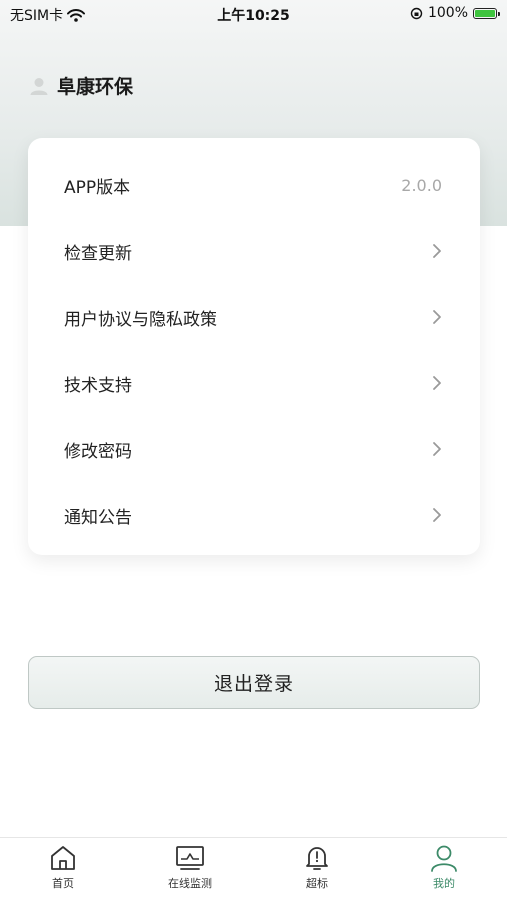  Describe the element at coordinates (63, 883) in the screenshot. I see `tab-label: 首页` at that location.